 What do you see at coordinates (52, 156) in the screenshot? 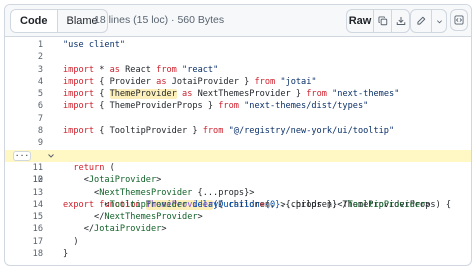
I see `fold-chevron-icon` at bounding box center [52, 156].